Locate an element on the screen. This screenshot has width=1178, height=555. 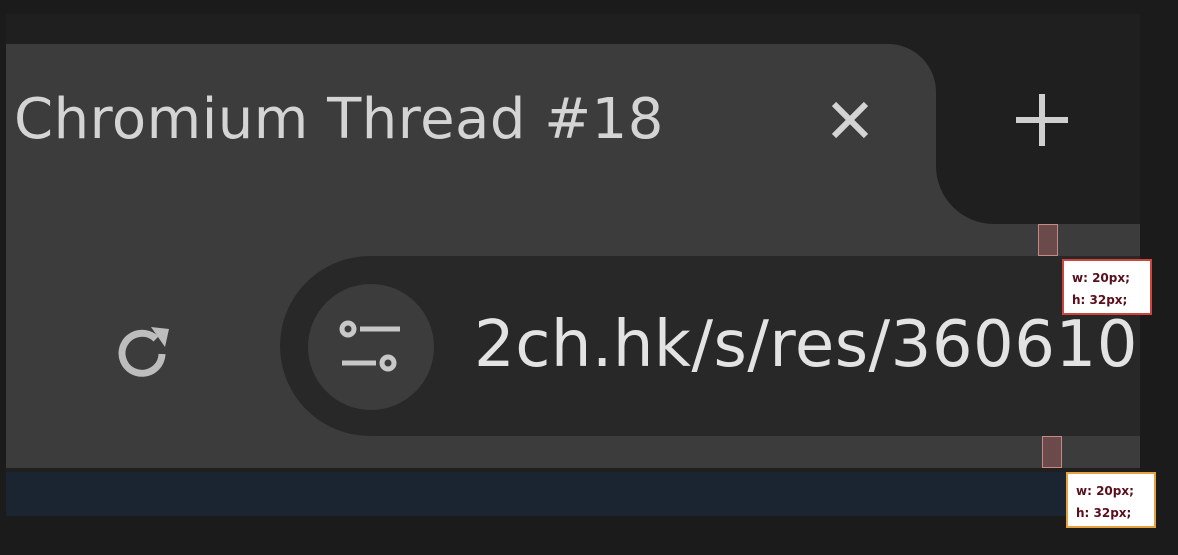
plus-icon is located at coordinates (1042, 120).